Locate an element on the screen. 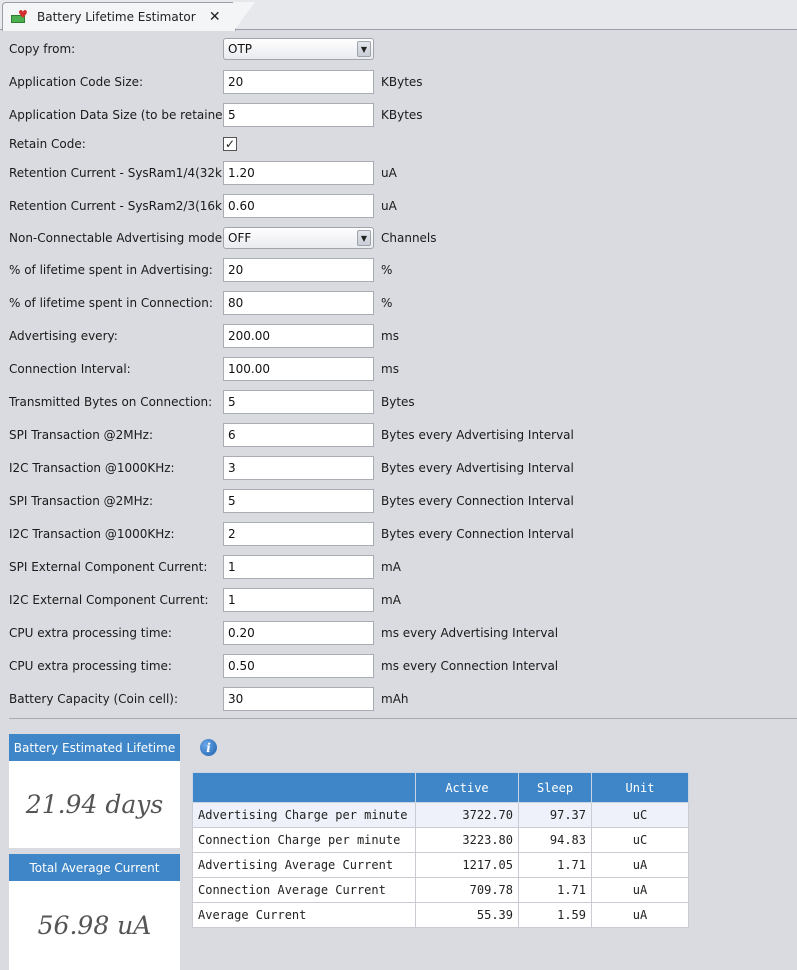 The image size is (797, 970). row-sleep: 97.37 is located at coordinates (555, 815).